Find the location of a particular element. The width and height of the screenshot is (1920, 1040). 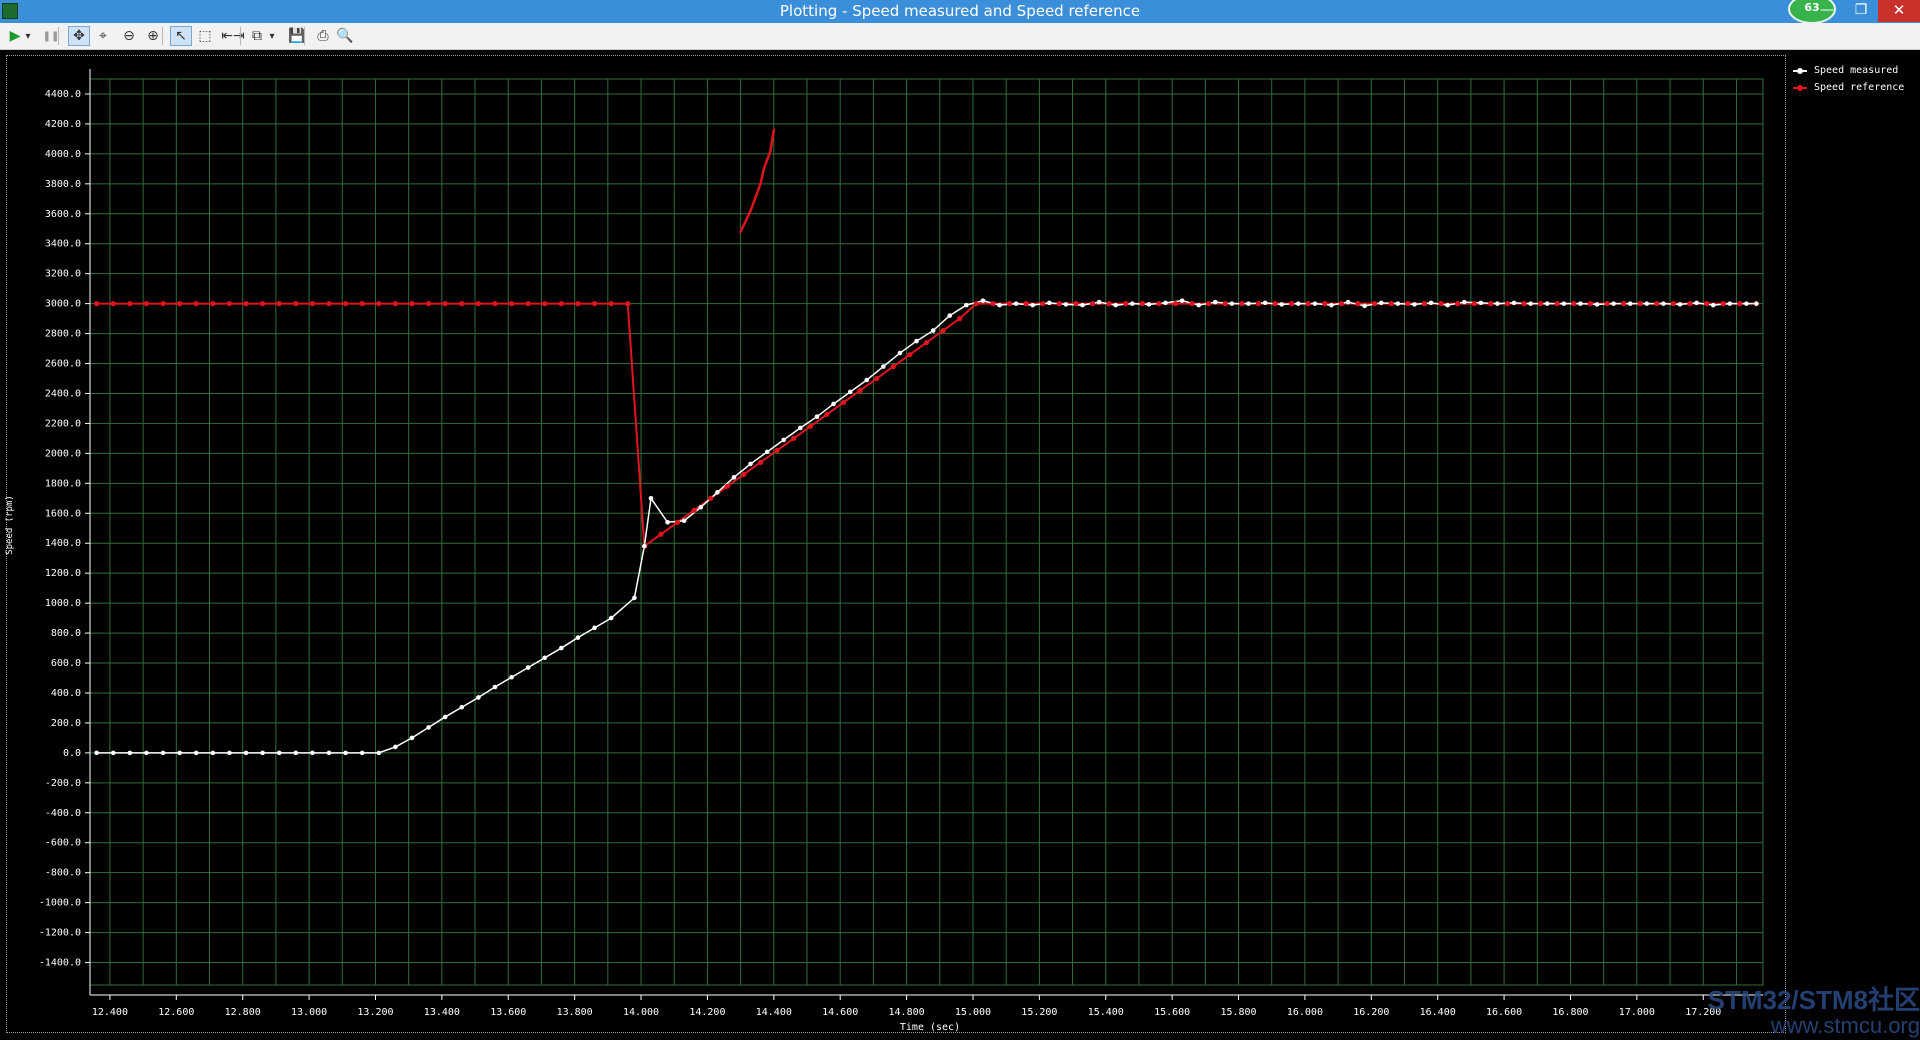

y-tick-label: 1000.0 is located at coordinates (63, 603).